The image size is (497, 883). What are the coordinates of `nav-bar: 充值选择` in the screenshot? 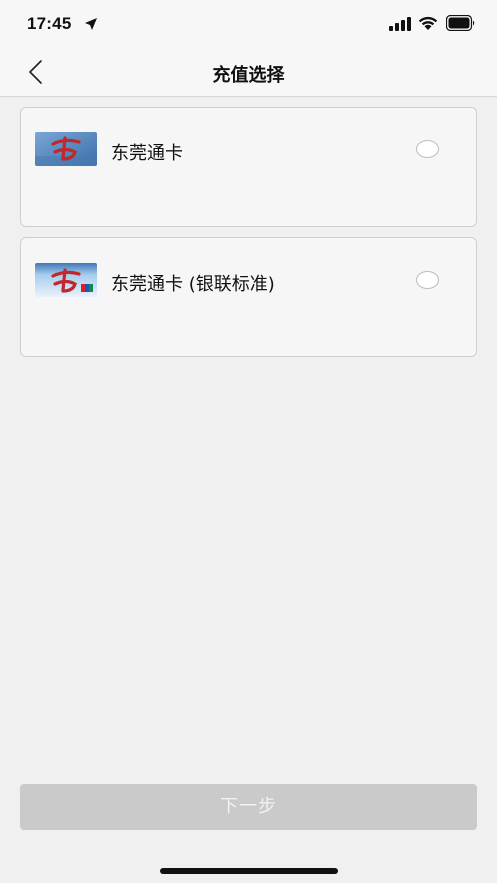 It's located at (248, 72).